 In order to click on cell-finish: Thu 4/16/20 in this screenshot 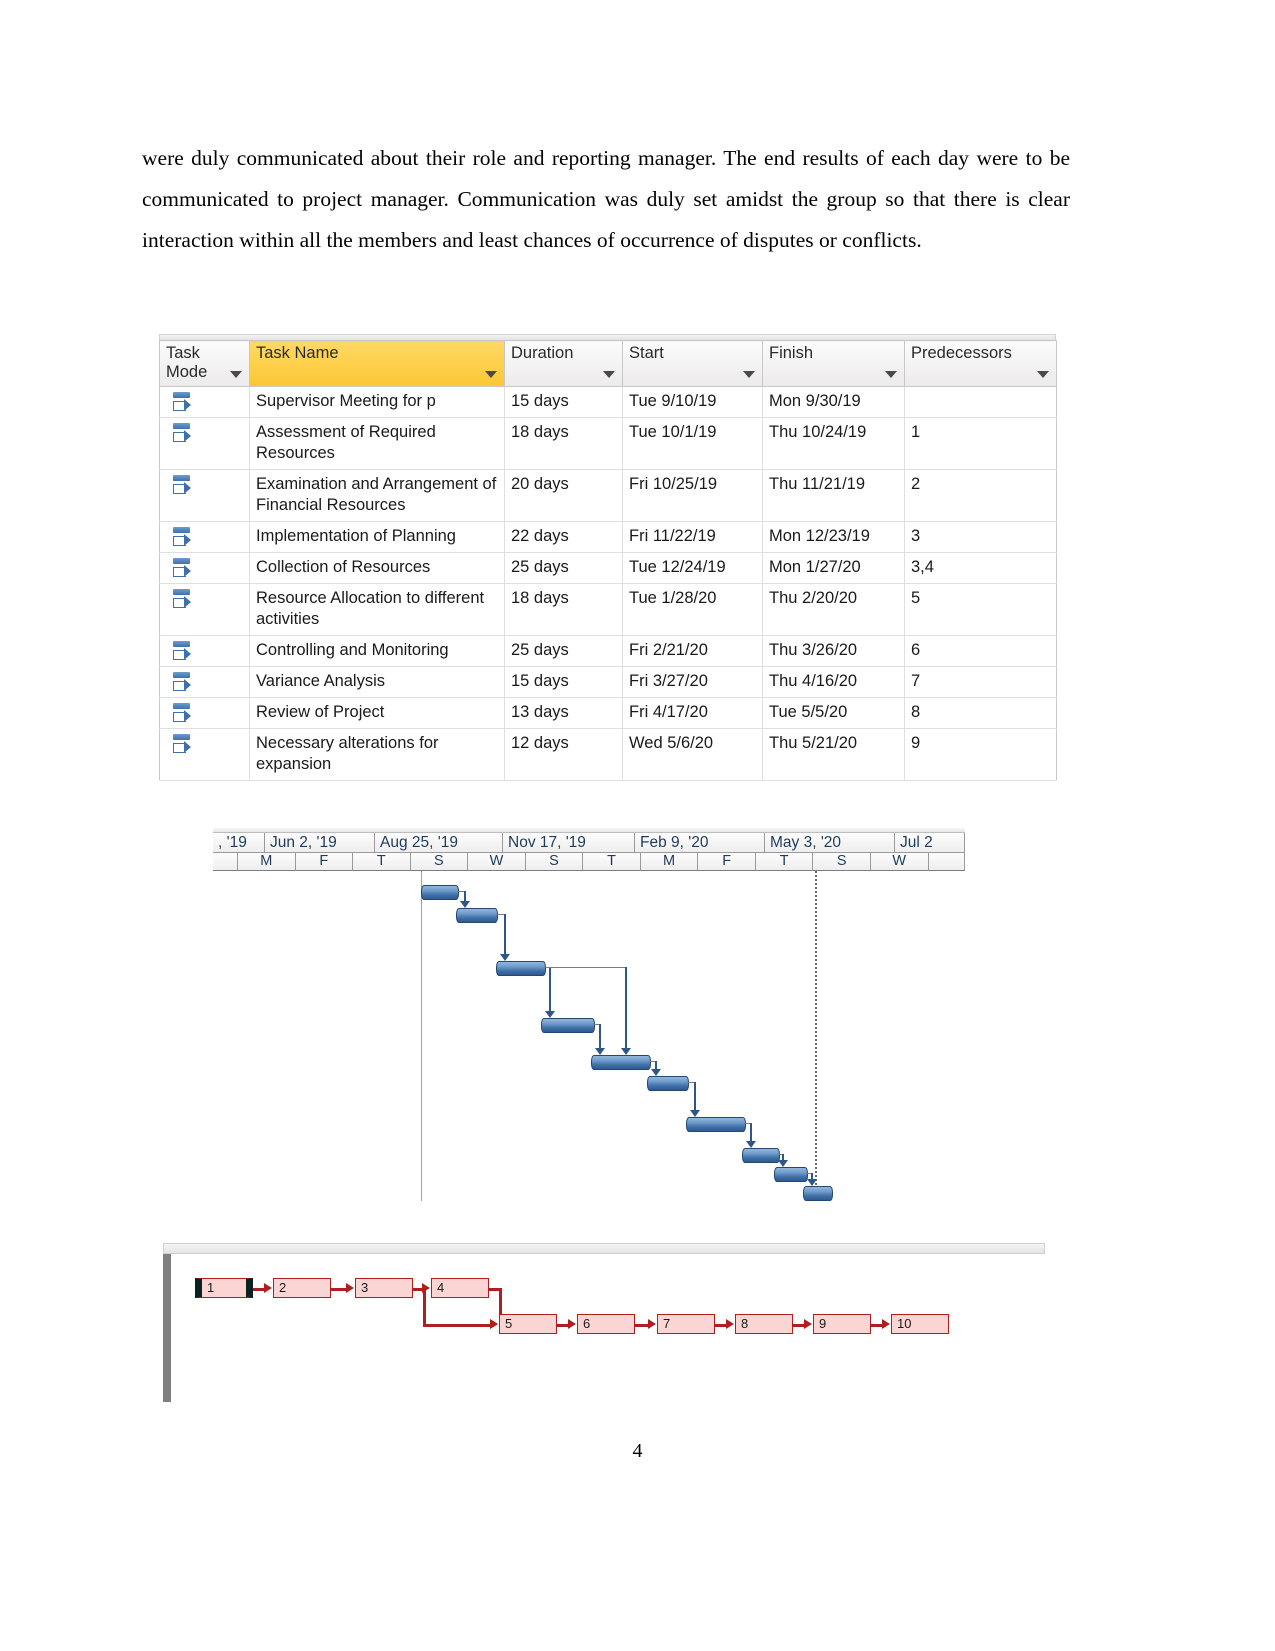, I will do `click(833, 682)`.